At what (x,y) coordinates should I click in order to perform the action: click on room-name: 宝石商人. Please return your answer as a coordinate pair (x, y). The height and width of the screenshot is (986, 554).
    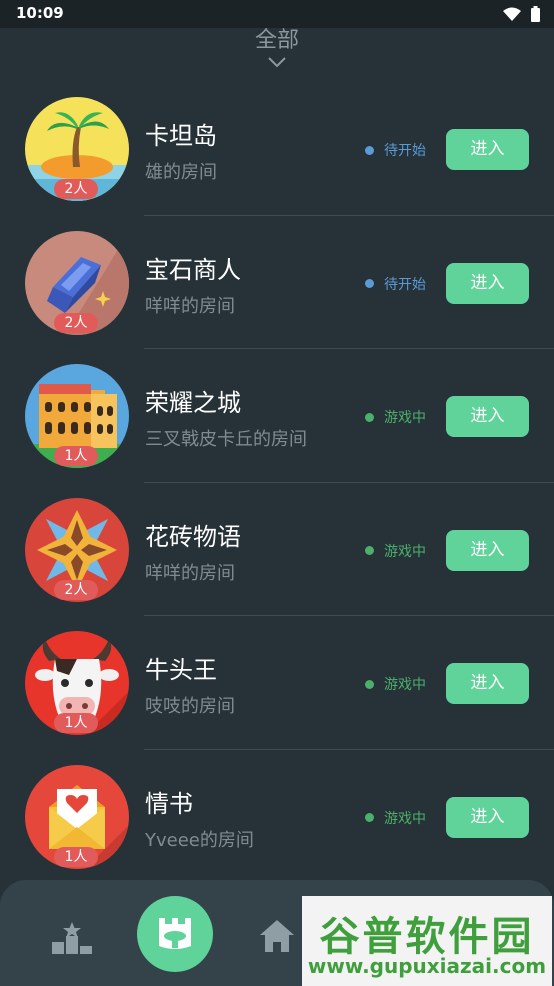
    Looking at the image, I should click on (193, 269).